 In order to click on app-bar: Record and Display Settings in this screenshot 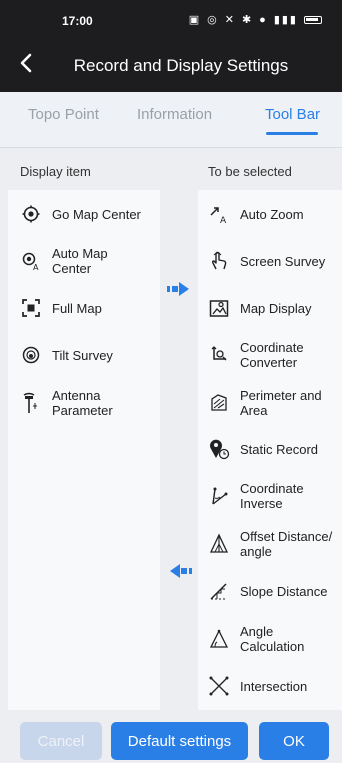, I will do `click(171, 67)`.